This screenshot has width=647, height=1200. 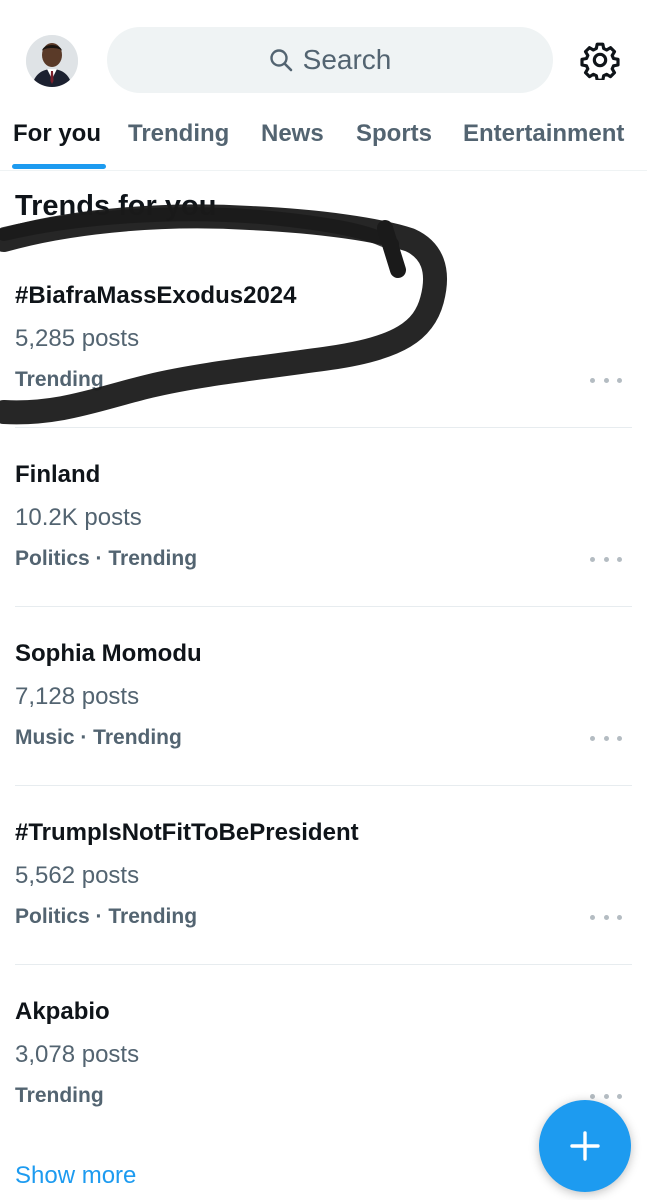 What do you see at coordinates (77, 338) in the screenshot?
I see `trend-post-count: 5,285 posts` at bounding box center [77, 338].